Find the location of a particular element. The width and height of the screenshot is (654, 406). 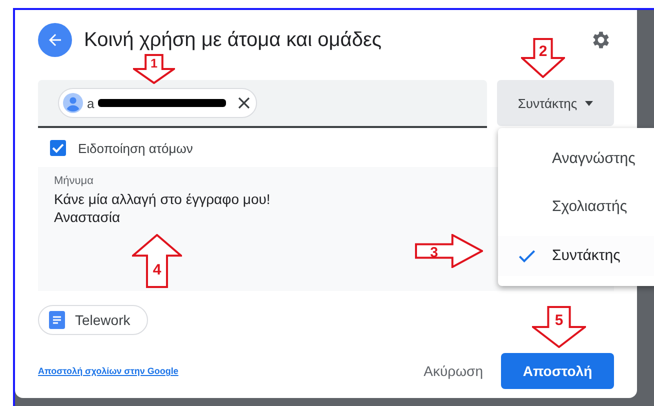

annotation-arrow: 2 is located at coordinates (543, 58).